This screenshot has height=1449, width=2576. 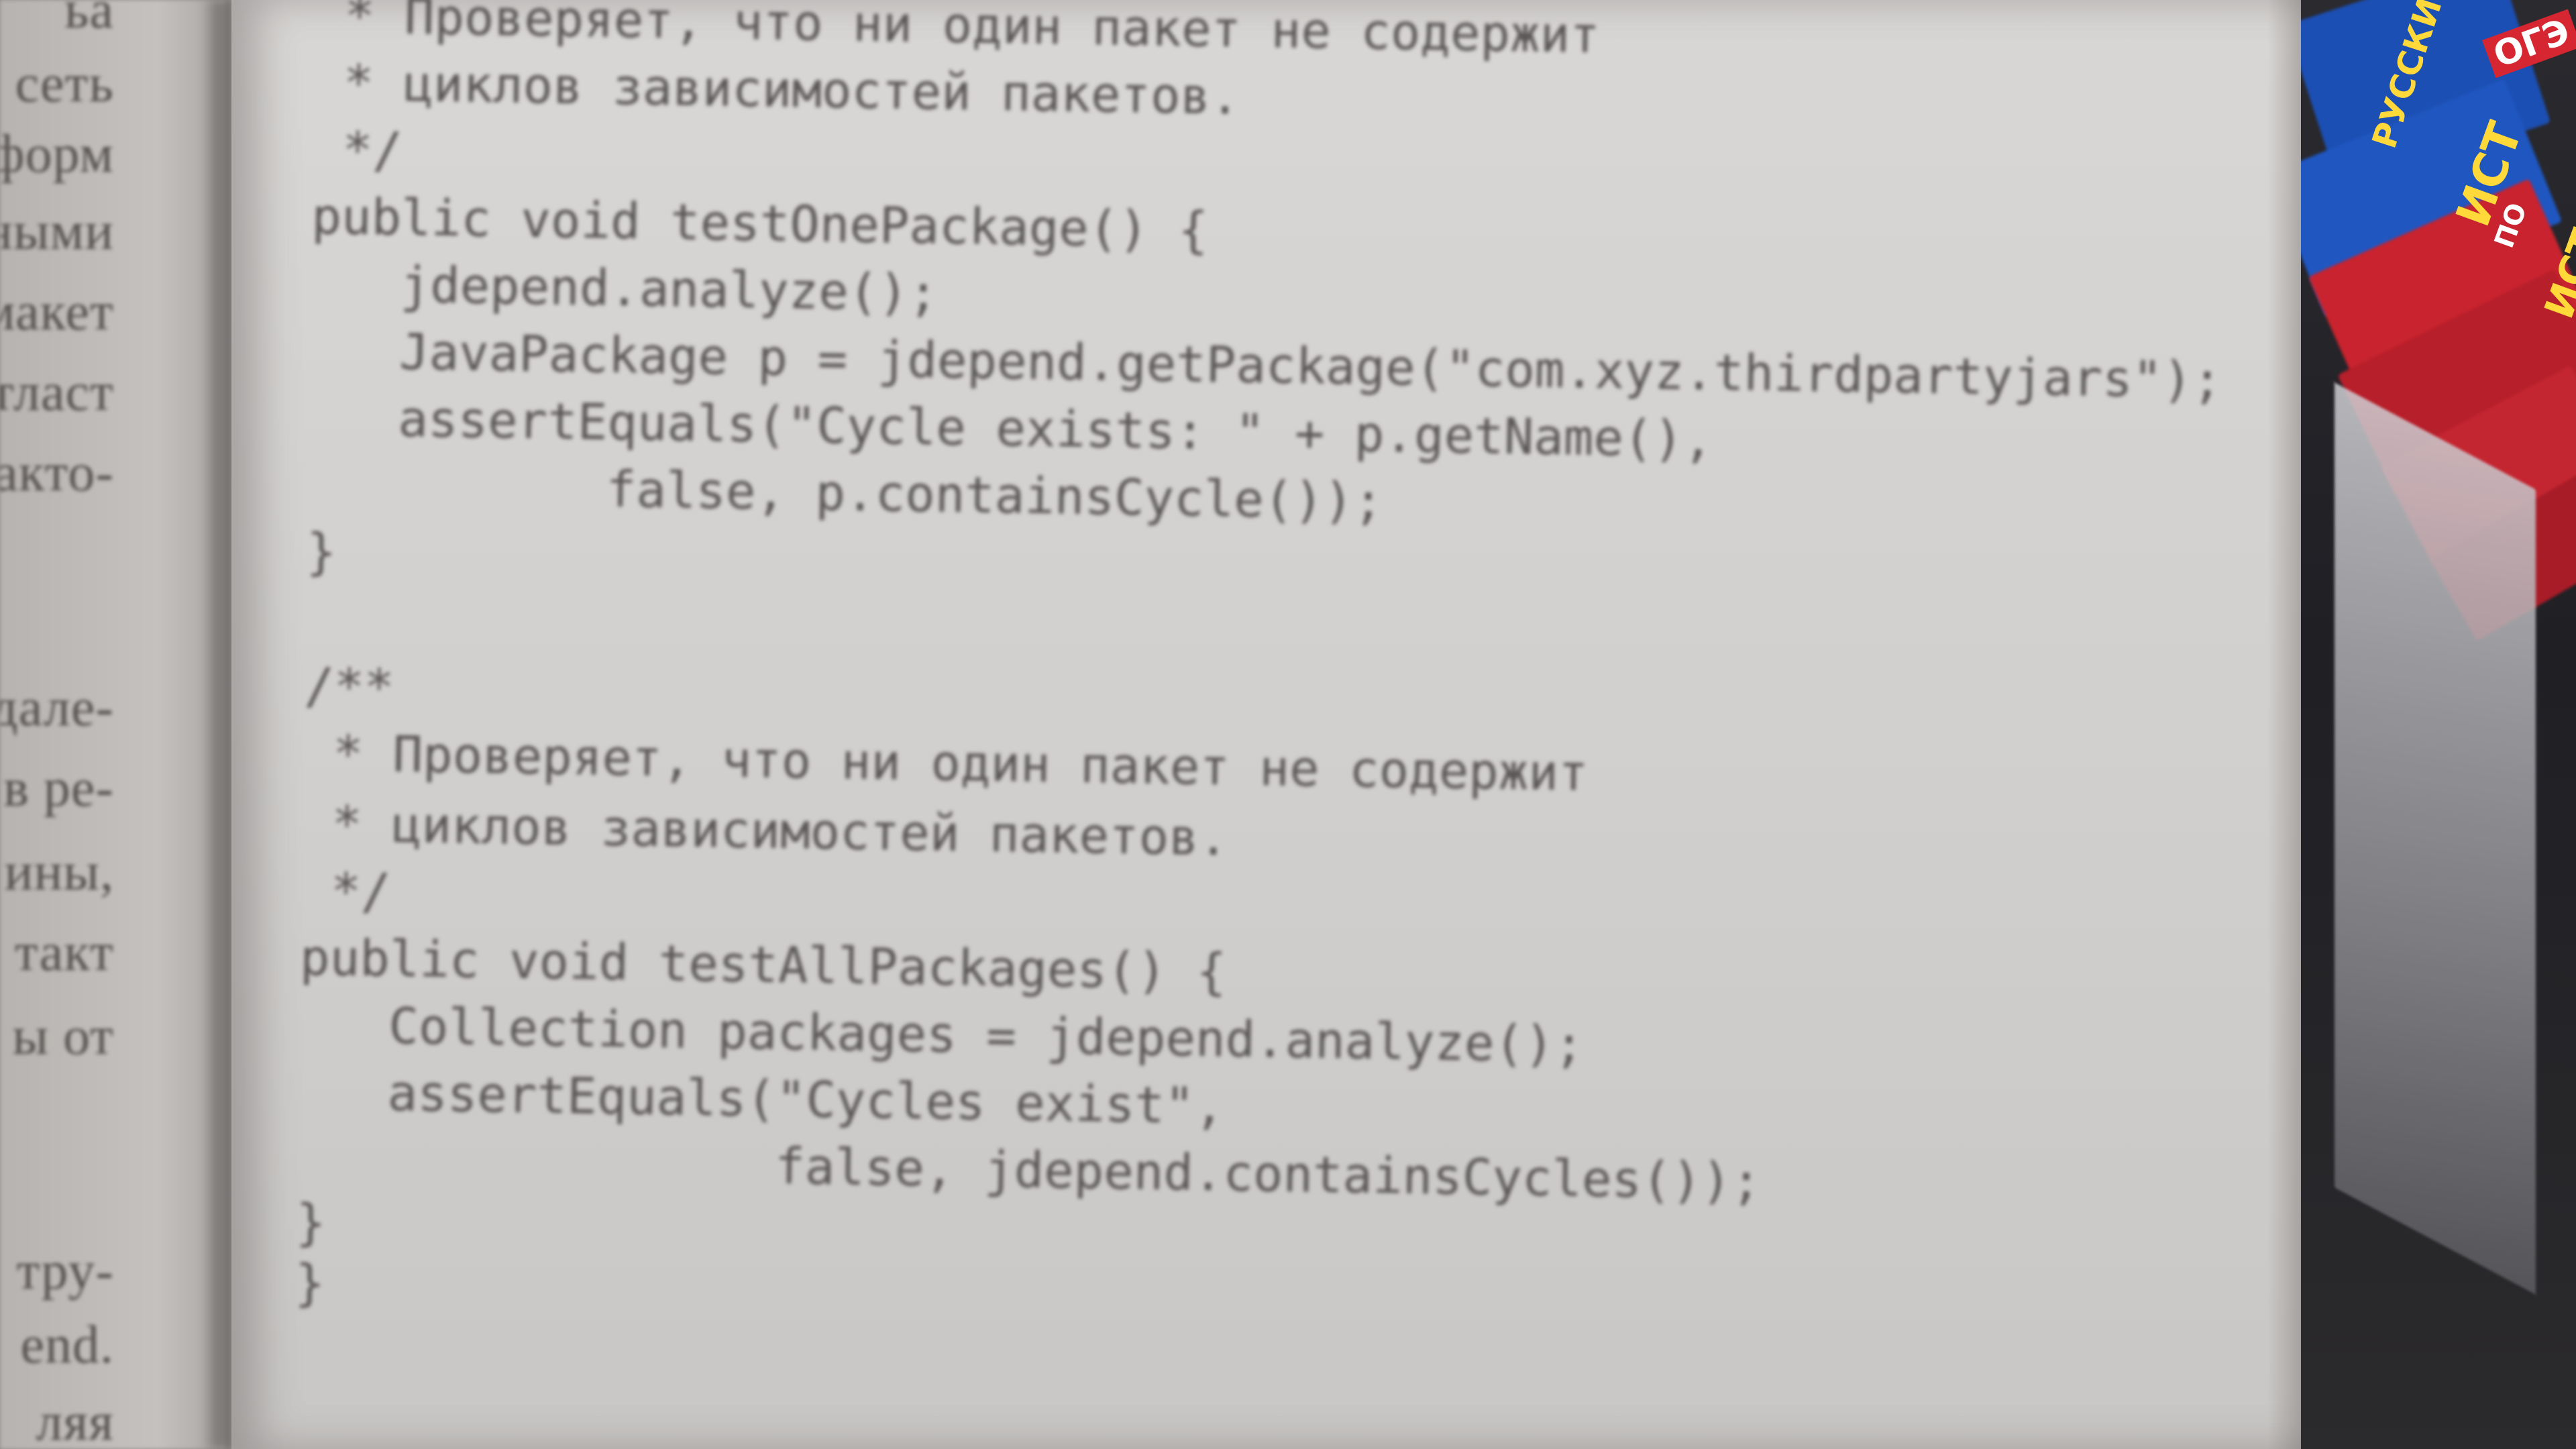 I want to click on left-page-fragment: форм, so click(x=57, y=154).